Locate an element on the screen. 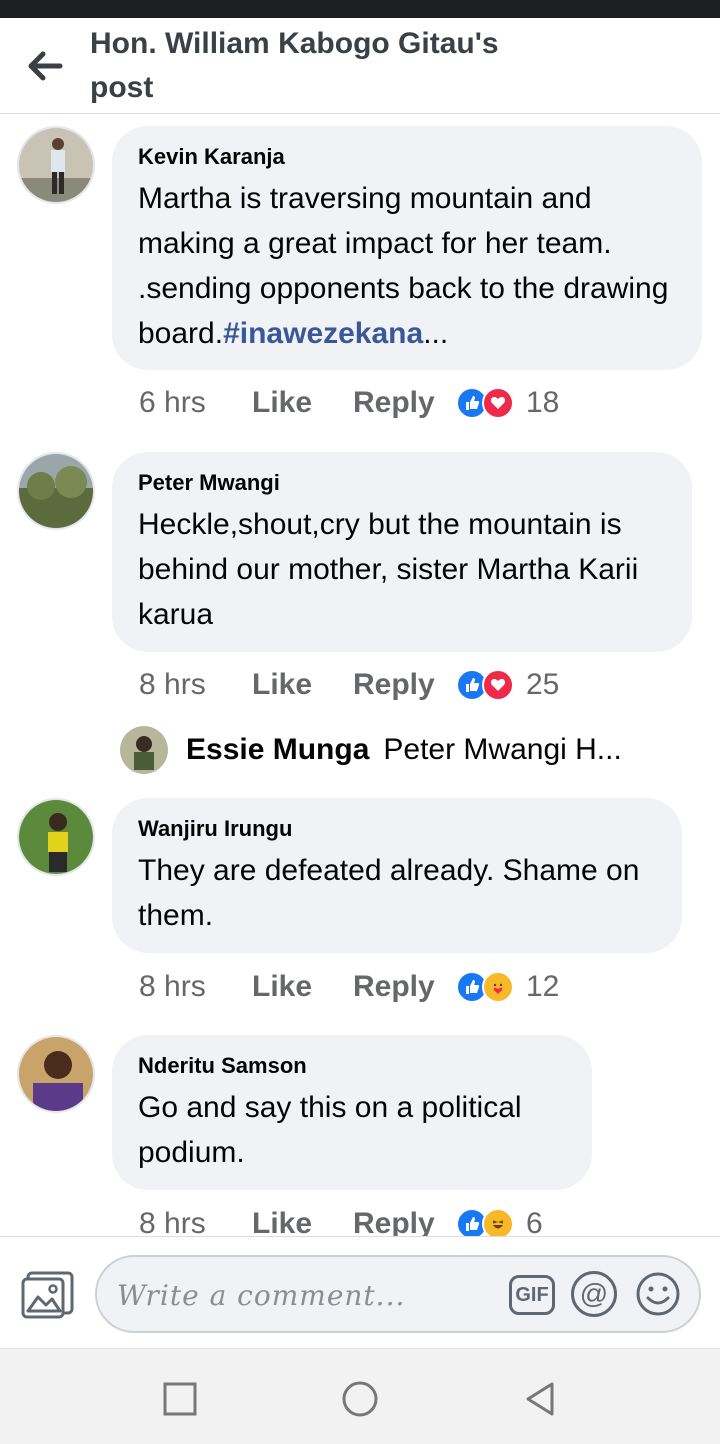 Image resolution: width=720 pixels, height=1444 pixels. comment-author: Nderitu Samson is located at coordinates (352, 1066).